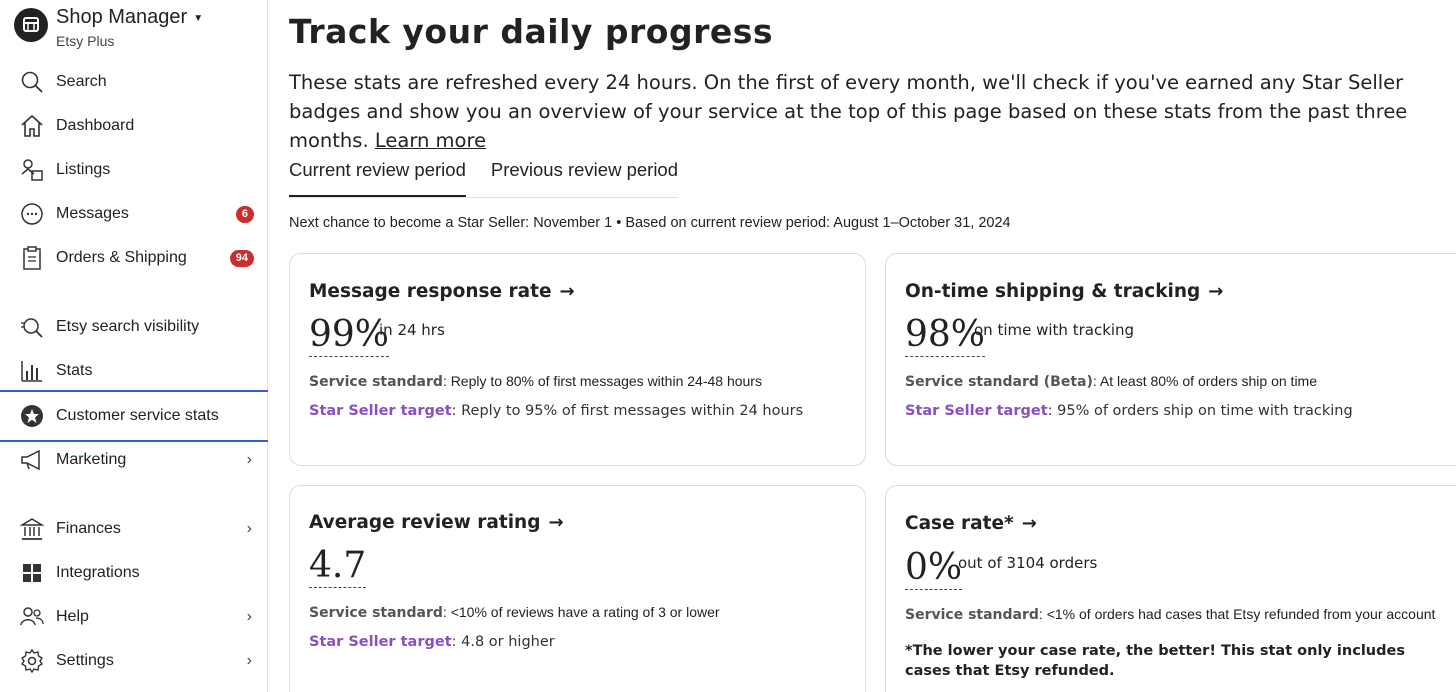 This screenshot has height=692, width=1456. What do you see at coordinates (1028, 563) in the screenshot?
I see `stat-value-caption: out of 3104 orders` at bounding box center [1028, 563].